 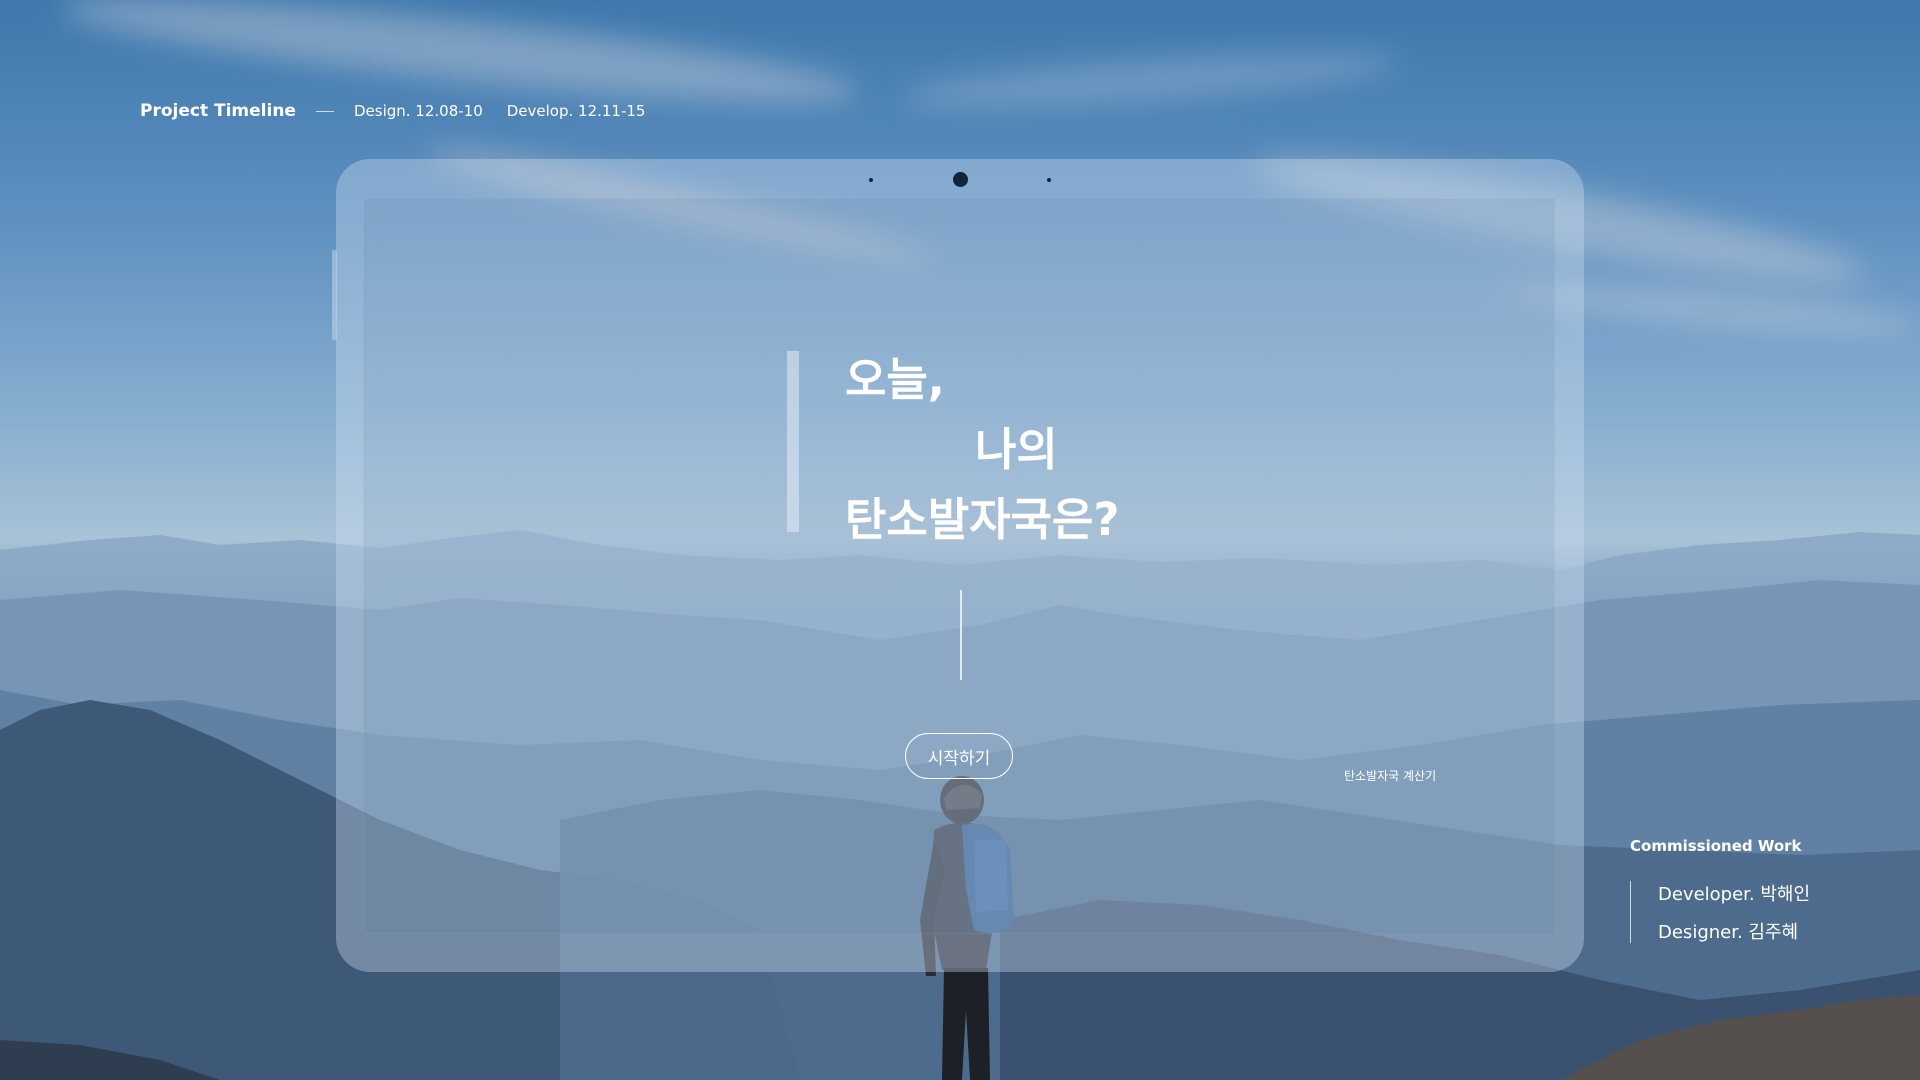 I want to click on timeline-title: Project Timeline, so click(x=218, y=111).